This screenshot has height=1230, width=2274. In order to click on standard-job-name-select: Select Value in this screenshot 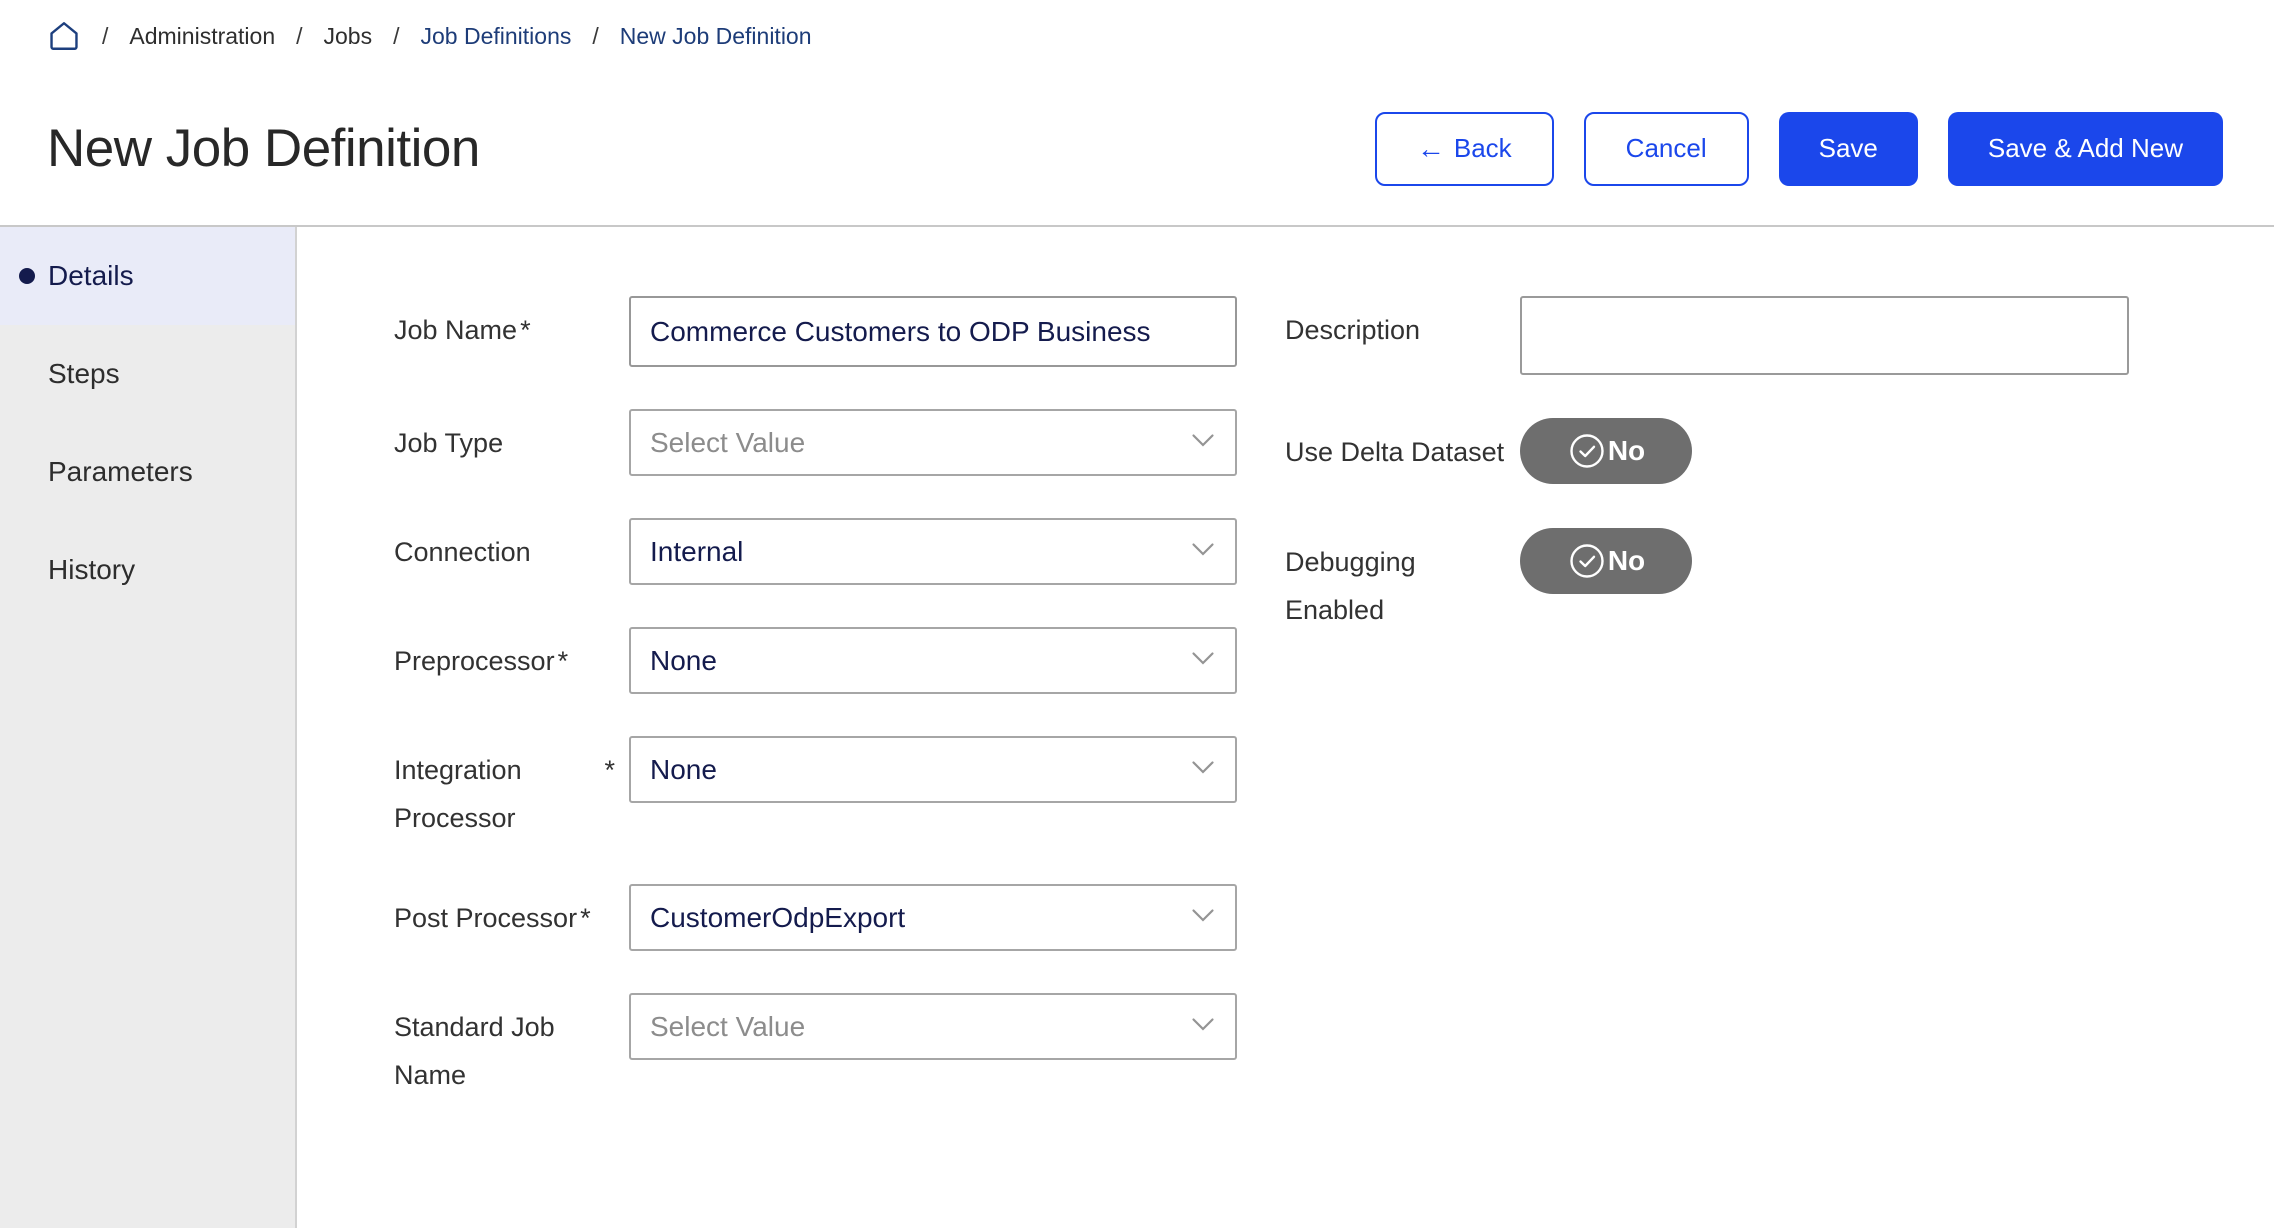, I will do `click(933, 1026)`.